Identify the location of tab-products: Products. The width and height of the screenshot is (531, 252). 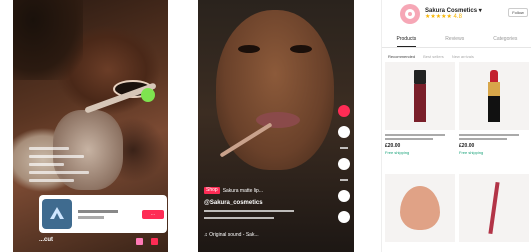
(406, 41).